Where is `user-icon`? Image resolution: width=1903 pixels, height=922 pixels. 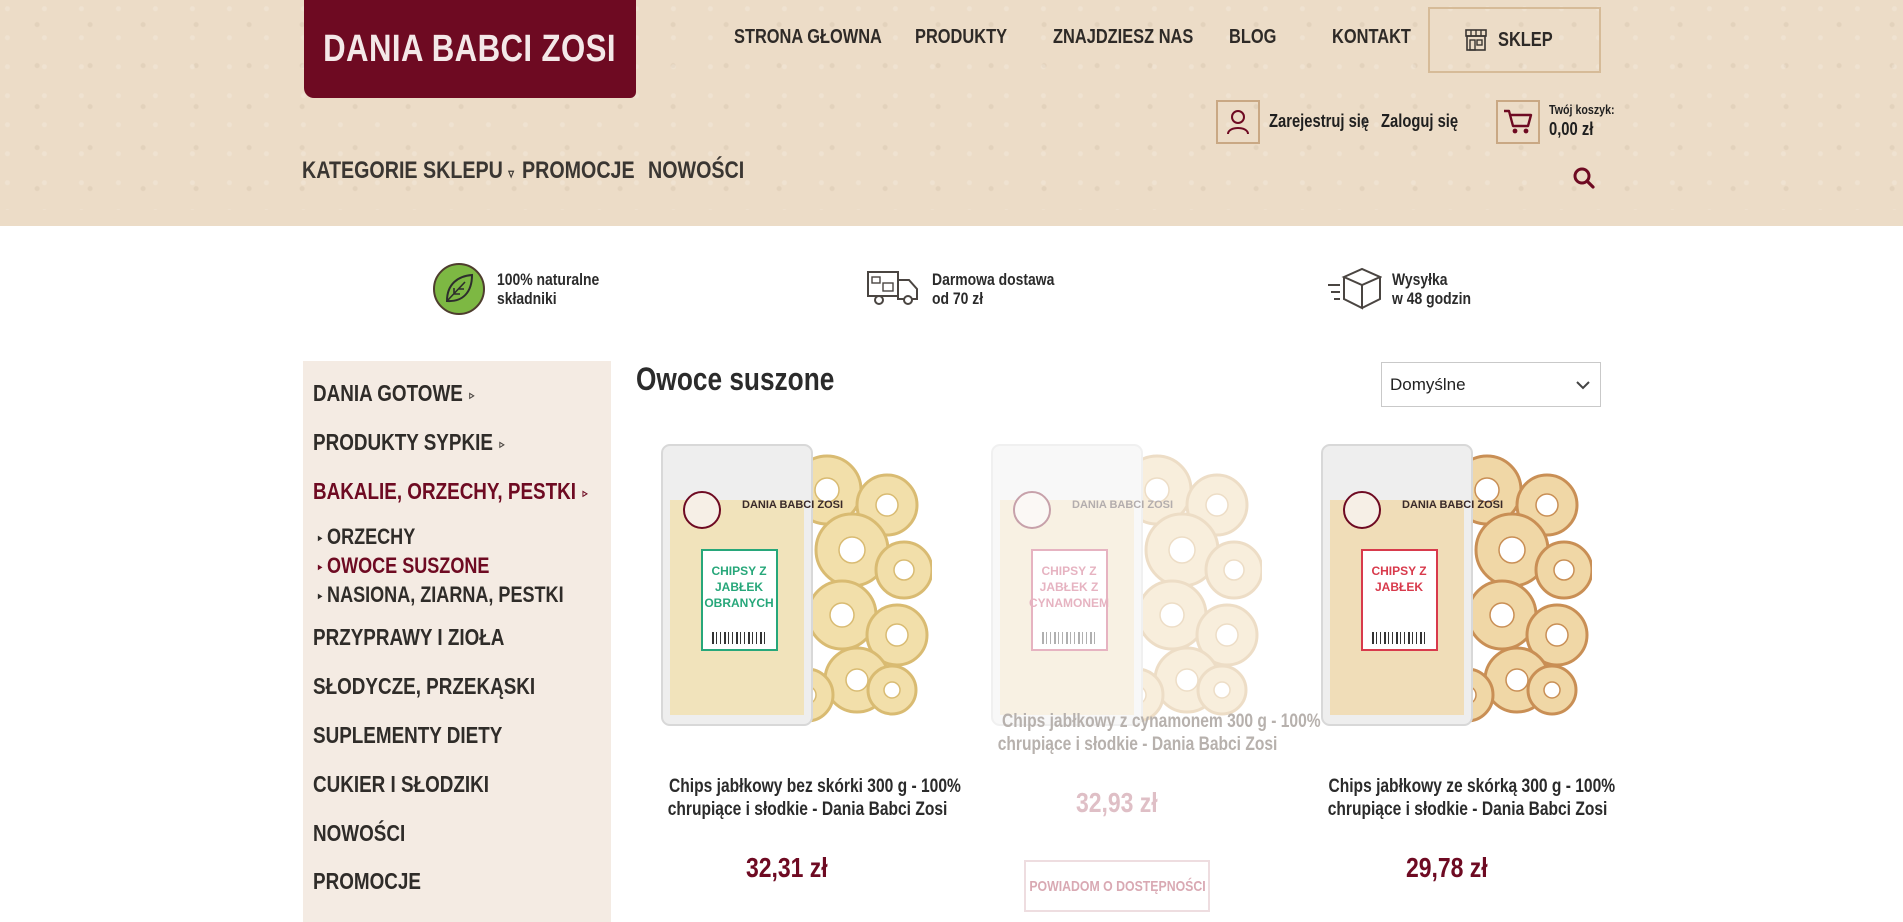
user-icon is located at coordinates (1238, 122).